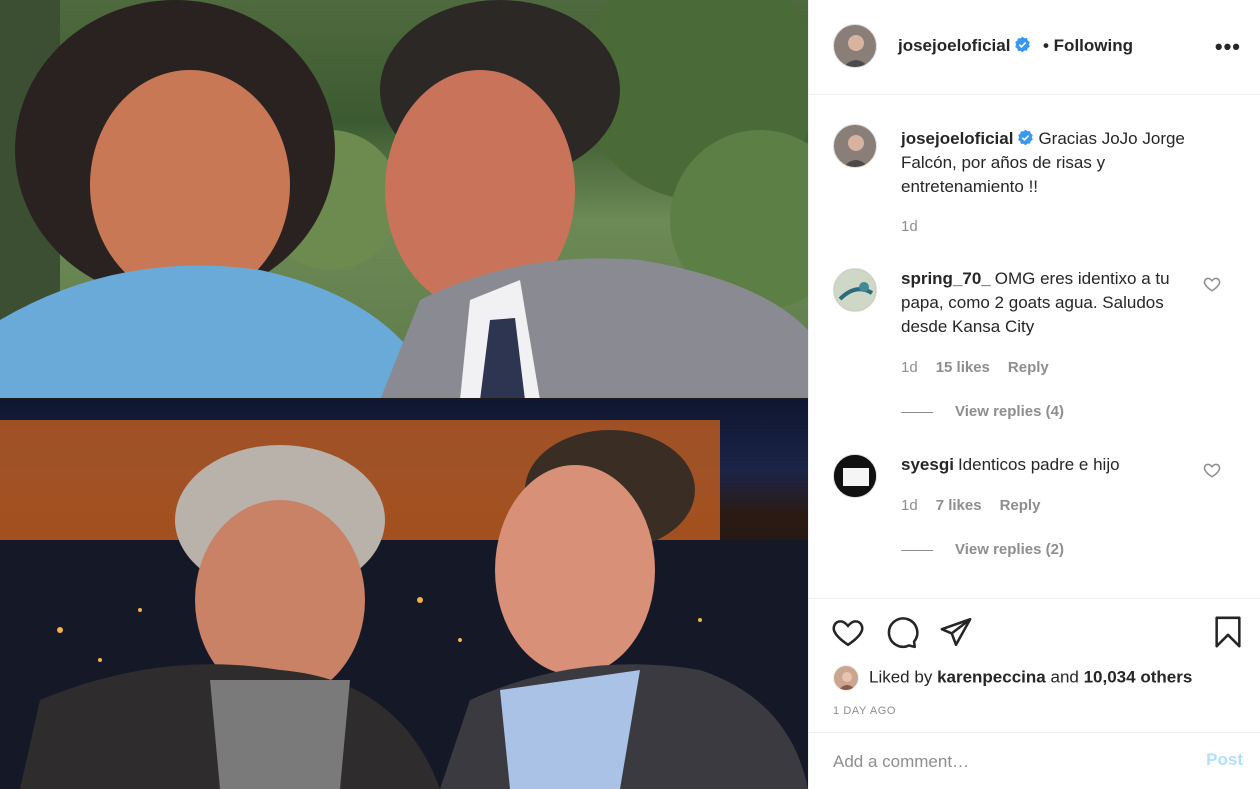 Image resolution: width=1260 pixels, height=789 pixels. What do you see at coordinates (848, 632) in the screenshot?
I see `heart-icon` at bounding box center [848, 632].